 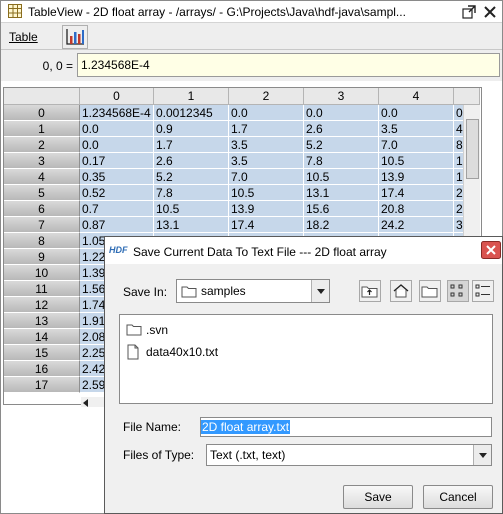 What do you see at coordinates (349, 455) in the screenshot?
I see `files-of-type-dropdown: Text (.txt, text)` at bounding box center [349, 455].